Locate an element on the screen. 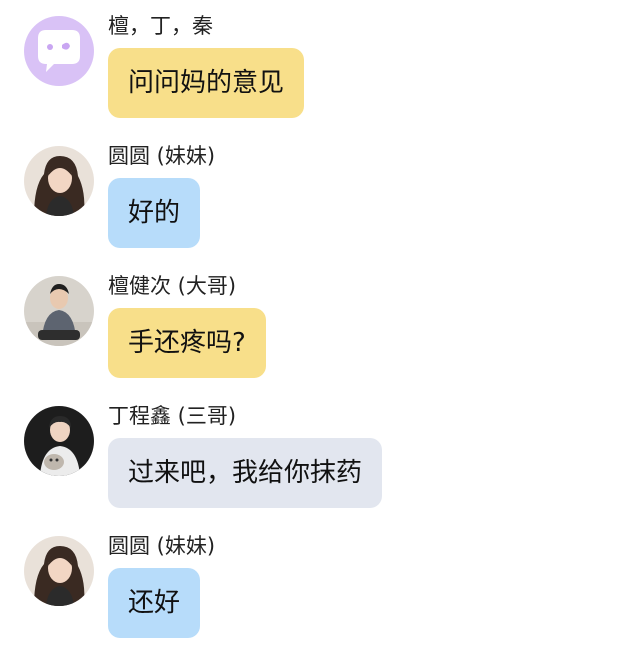  man-sitting-photo-avatar is located at coordinates (59, 311).